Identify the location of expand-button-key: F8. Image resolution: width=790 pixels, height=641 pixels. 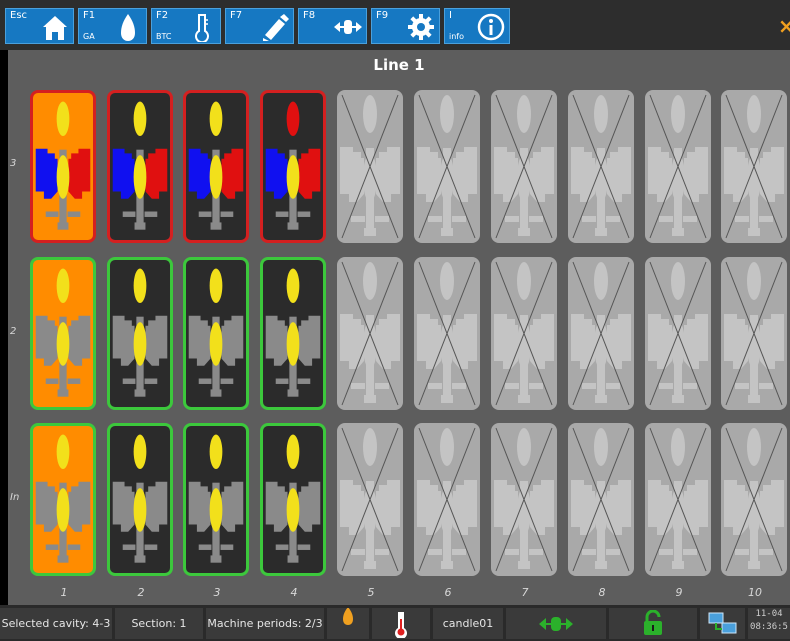
(309, 15).